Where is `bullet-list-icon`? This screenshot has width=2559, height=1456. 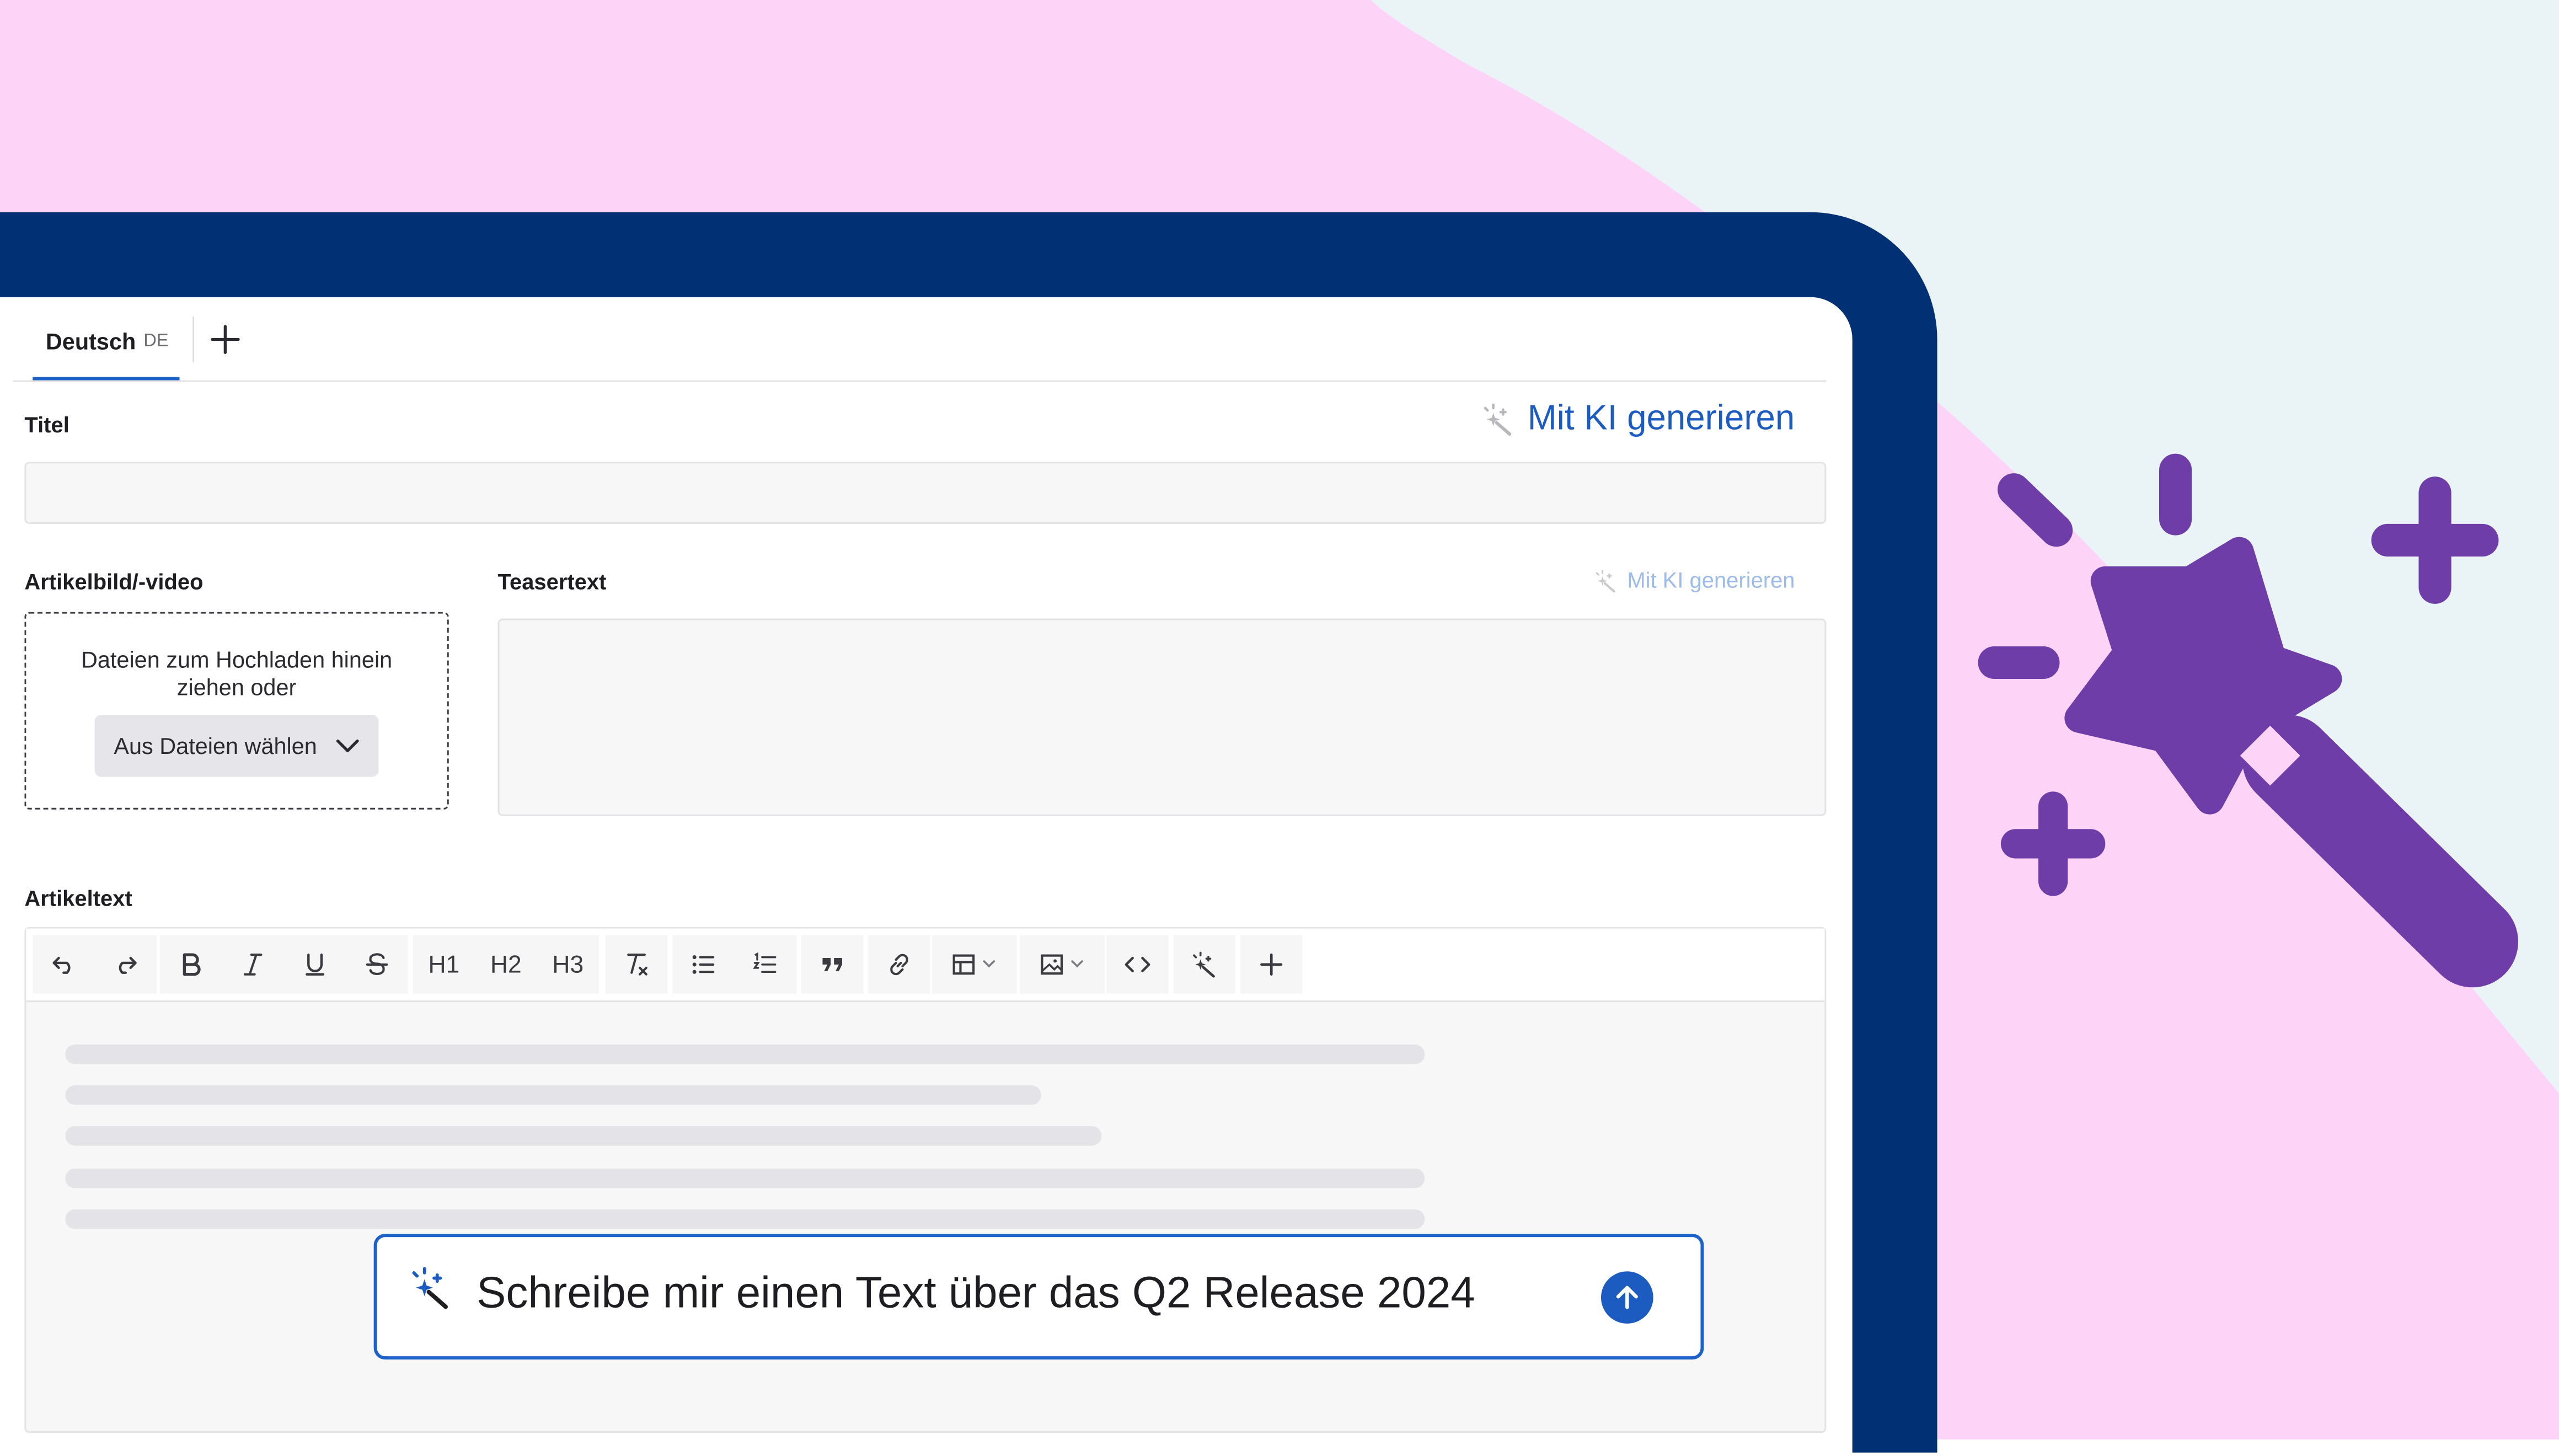
bullet-list-icon is located at coordinates (704, 964).